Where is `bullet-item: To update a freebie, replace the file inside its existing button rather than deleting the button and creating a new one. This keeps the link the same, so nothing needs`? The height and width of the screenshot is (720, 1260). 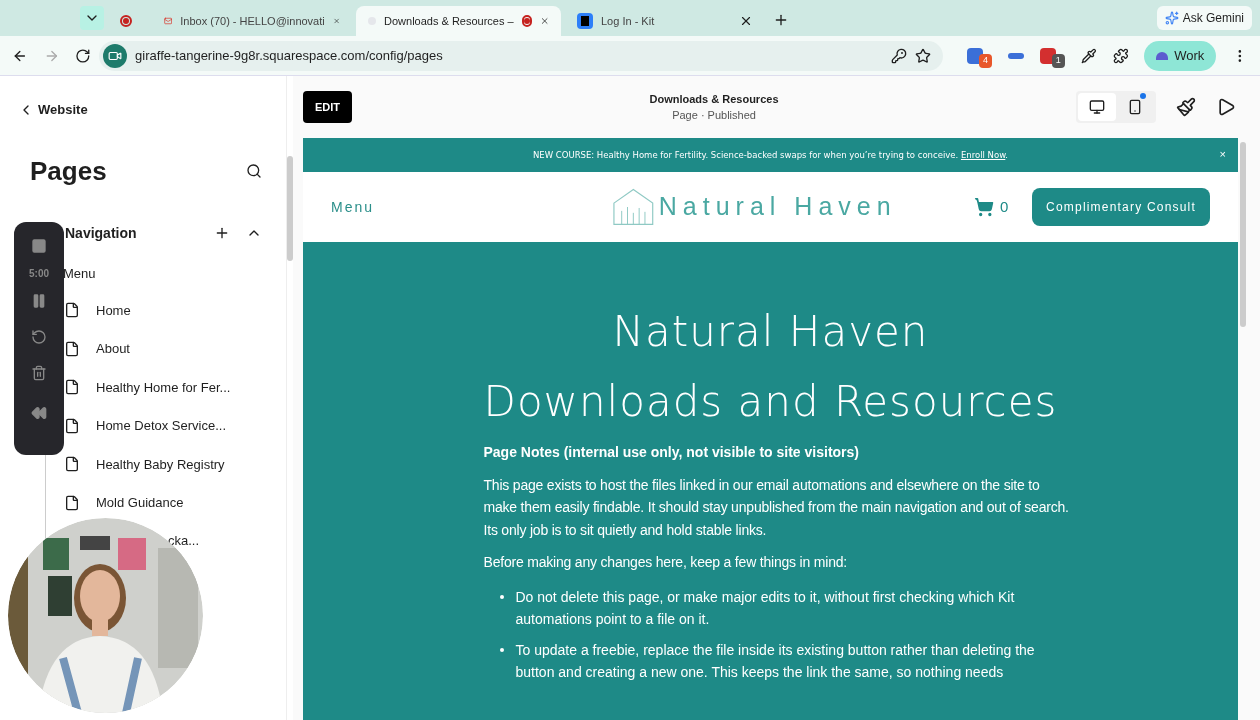
bullet-item: To update a freebie, replace the file inside its existing button rather than deleting the button and creating a new one. This keeps the link the same, so nothing needs is located at coordinates (775, 661).